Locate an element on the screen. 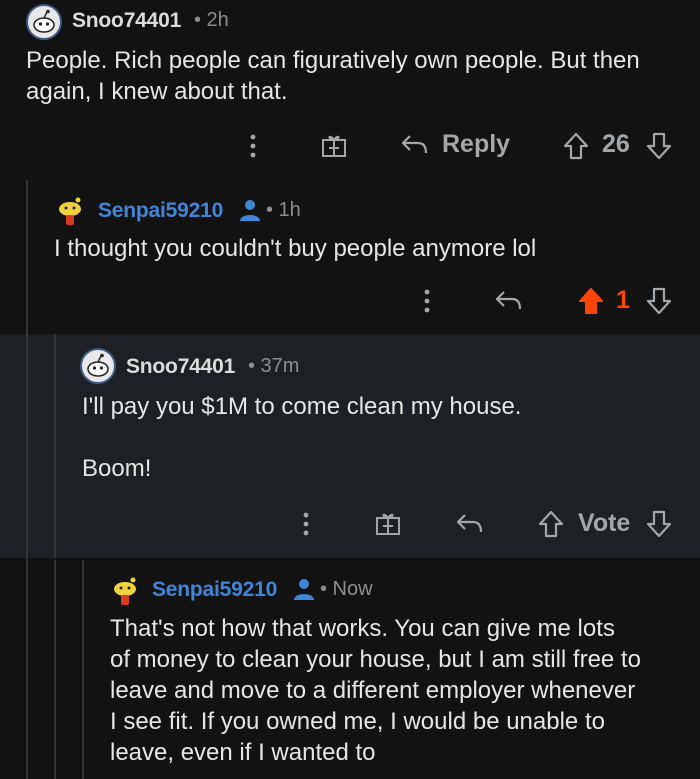  body-line: again, I knew about that. is located at coordinates (157, 91).